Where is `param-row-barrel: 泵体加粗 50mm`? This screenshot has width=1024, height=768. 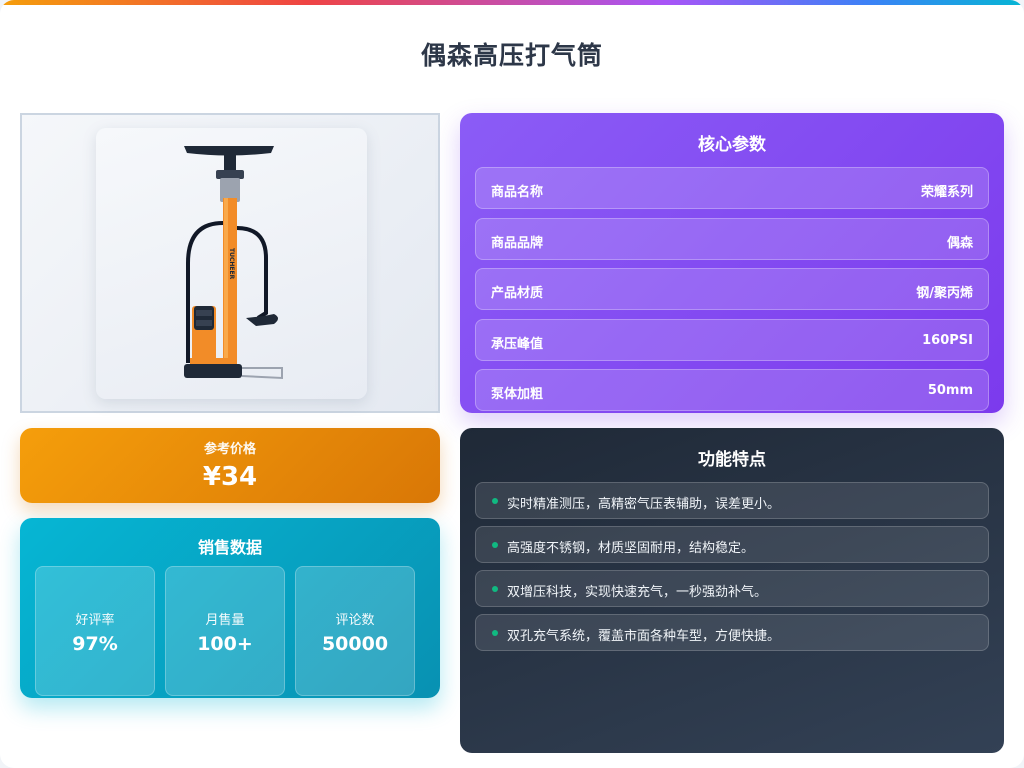 param-row-barrel: 泵体加粗 50mm is located at coordinates (732, 390).